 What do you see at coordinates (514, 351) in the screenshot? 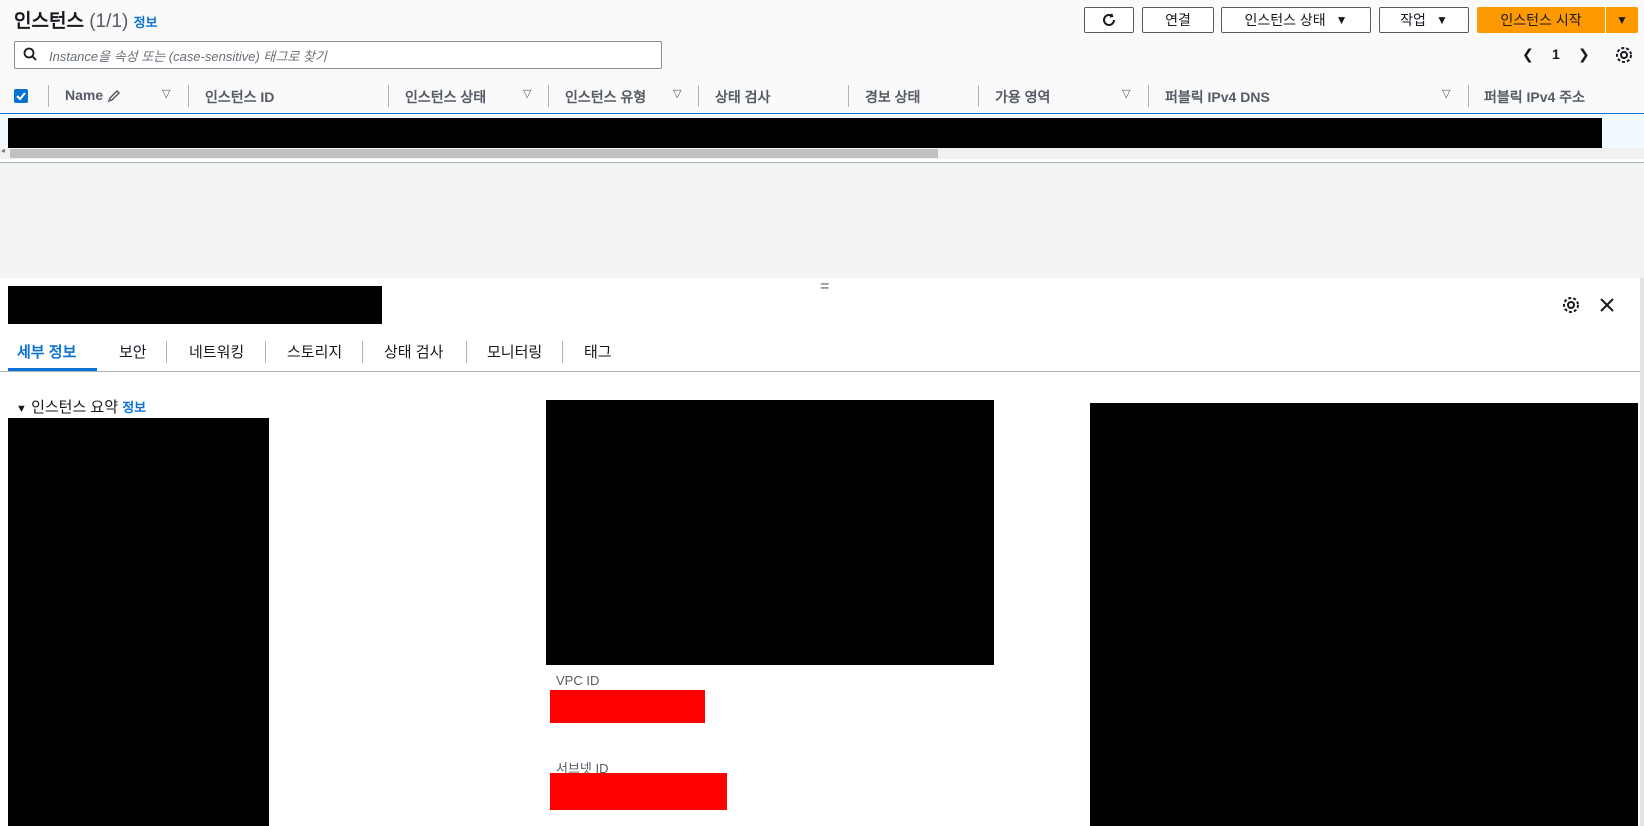
I see `tab-monitoring: 모니터링` at bounding box center [514, 351].